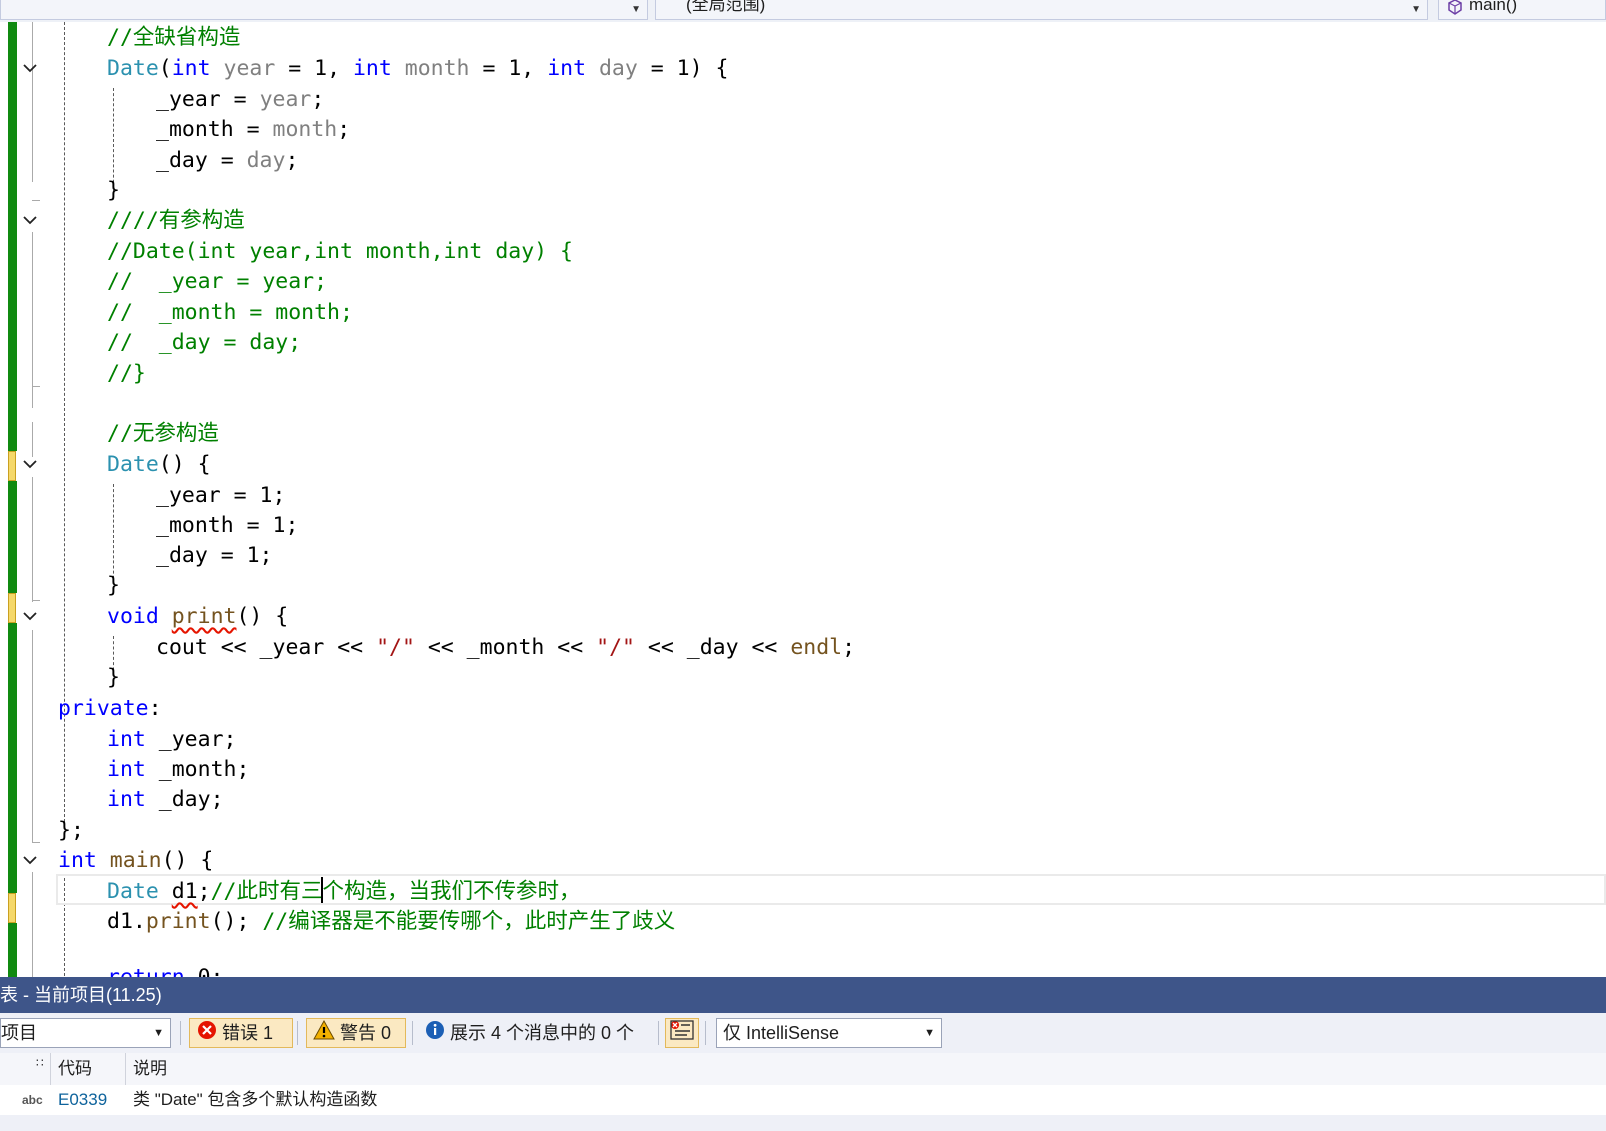 This screenshot has height=1131, width=1606. Describe the element at coordinates (207, 1034) in the screenshot. I see `error-icon` at that location.